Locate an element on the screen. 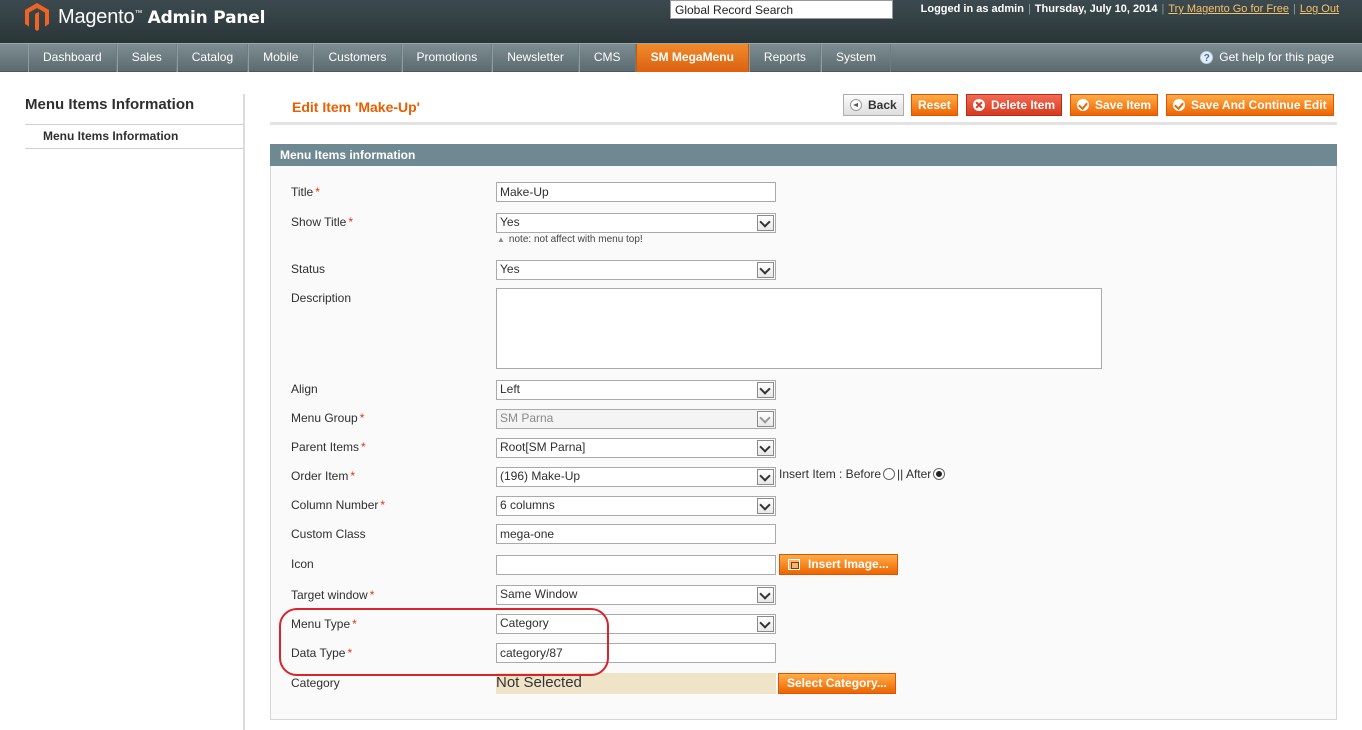  order-item-label: Order Item * is located at coordinates (323, 476).